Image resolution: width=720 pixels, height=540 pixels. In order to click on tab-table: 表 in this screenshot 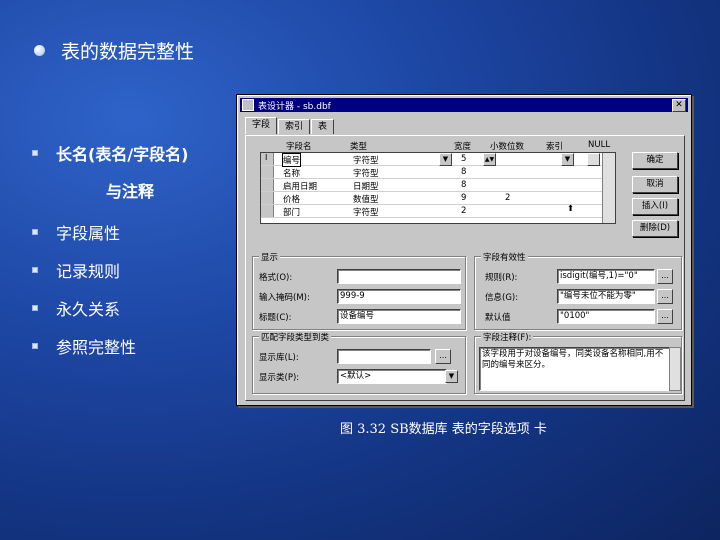, I will do `click(323, 126)`.